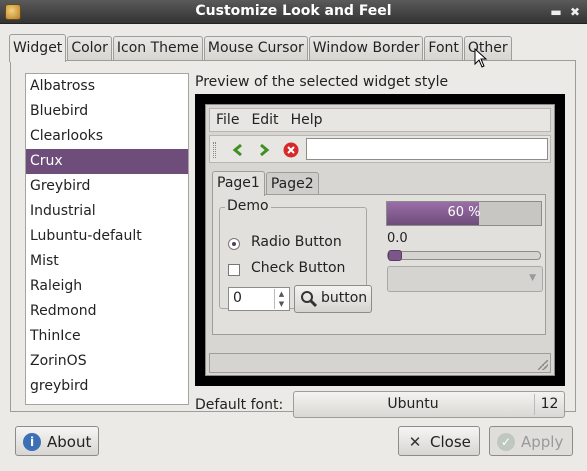 The height and width of the screenshot is (471, 587). Describe the element at coordinates (380, 363) in the screenshot. I see `status-bar` at that location.